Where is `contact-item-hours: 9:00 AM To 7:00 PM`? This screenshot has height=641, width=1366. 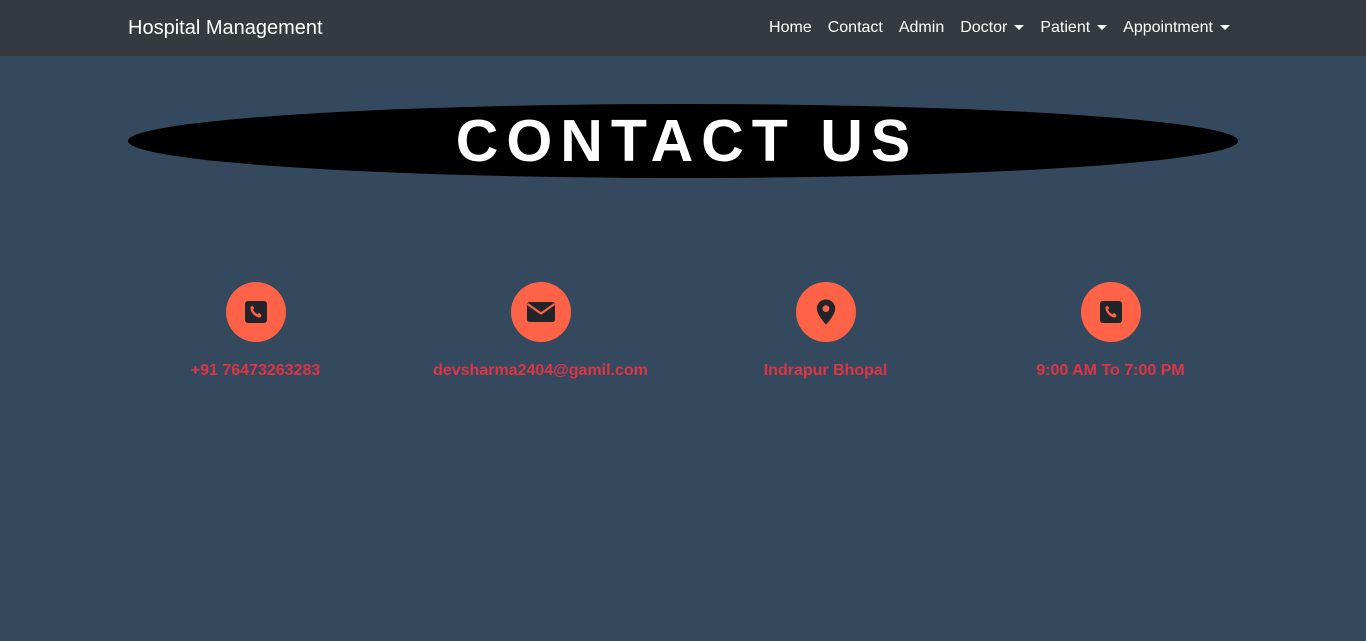 contact-item-hours: 9:00 AM To 7:00 PM is located at coordinates (1110, 331).